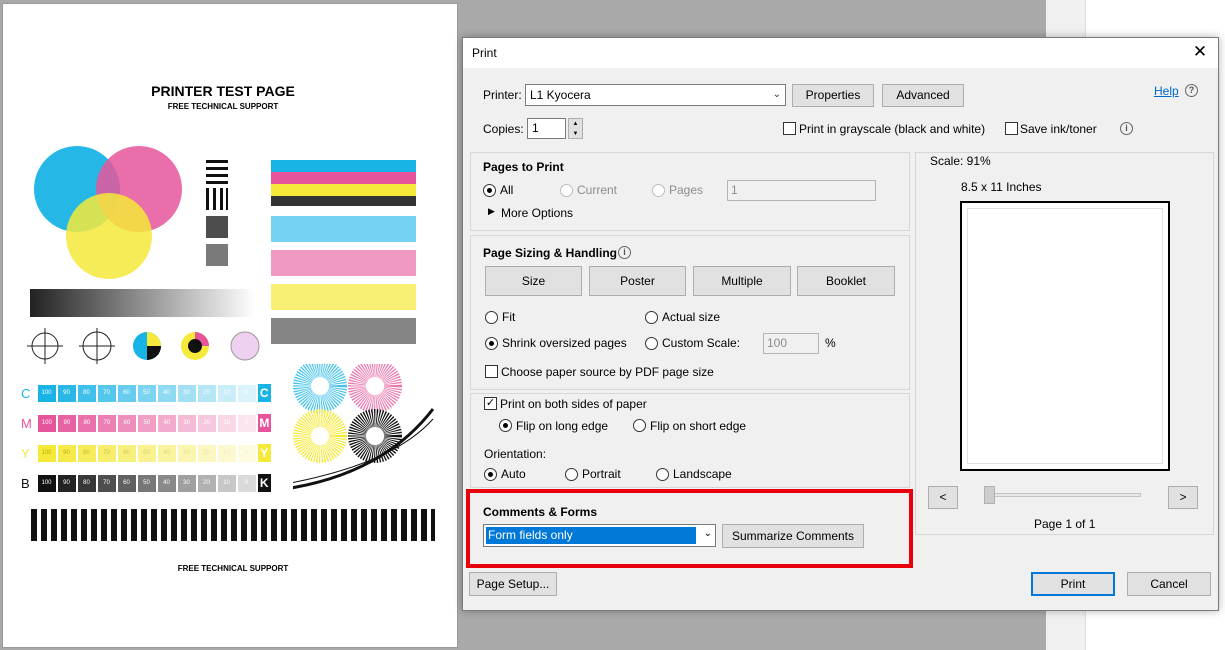 The image size is (1225, 650). What do you see at coordinates (830, 343) in the screenshot?
I see `percent-label: %` at bounding box center [830, 343].